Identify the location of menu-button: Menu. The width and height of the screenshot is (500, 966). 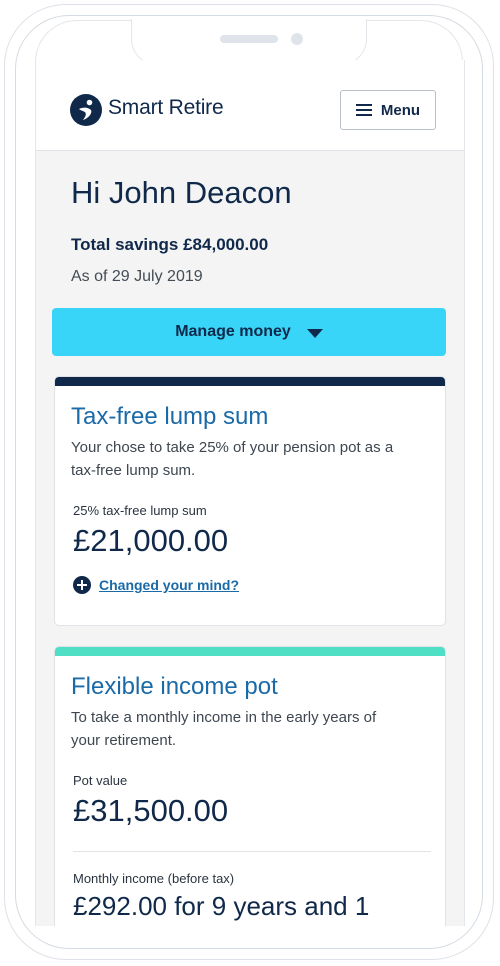
(388, 110).